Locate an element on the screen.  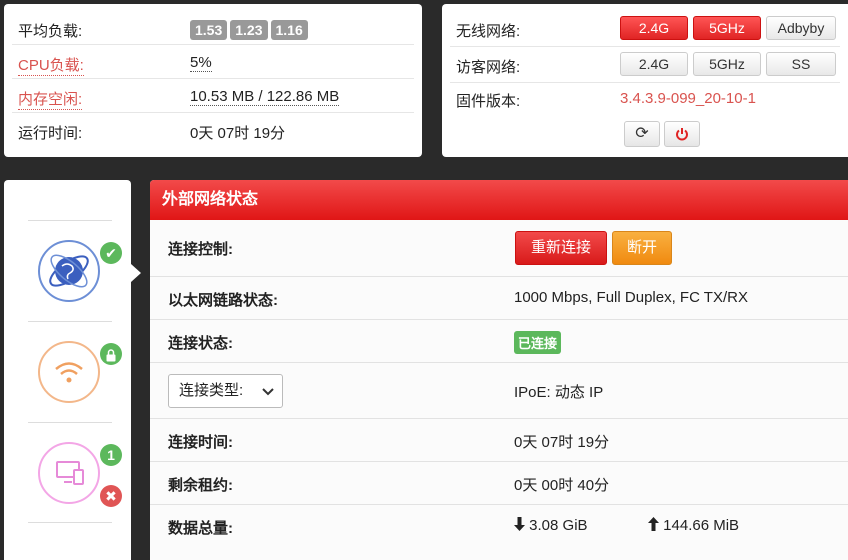
lease-value: 0天 00时 40分 is located at coordinates (562, 485).